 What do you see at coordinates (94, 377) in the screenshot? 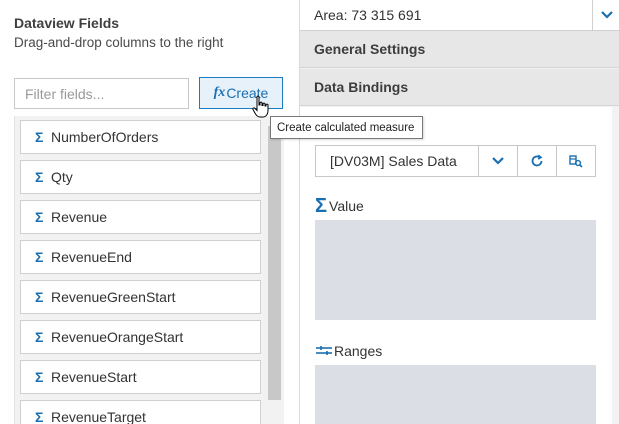
I see `field-label: RevenueStart` at bounding box center [94, 377].